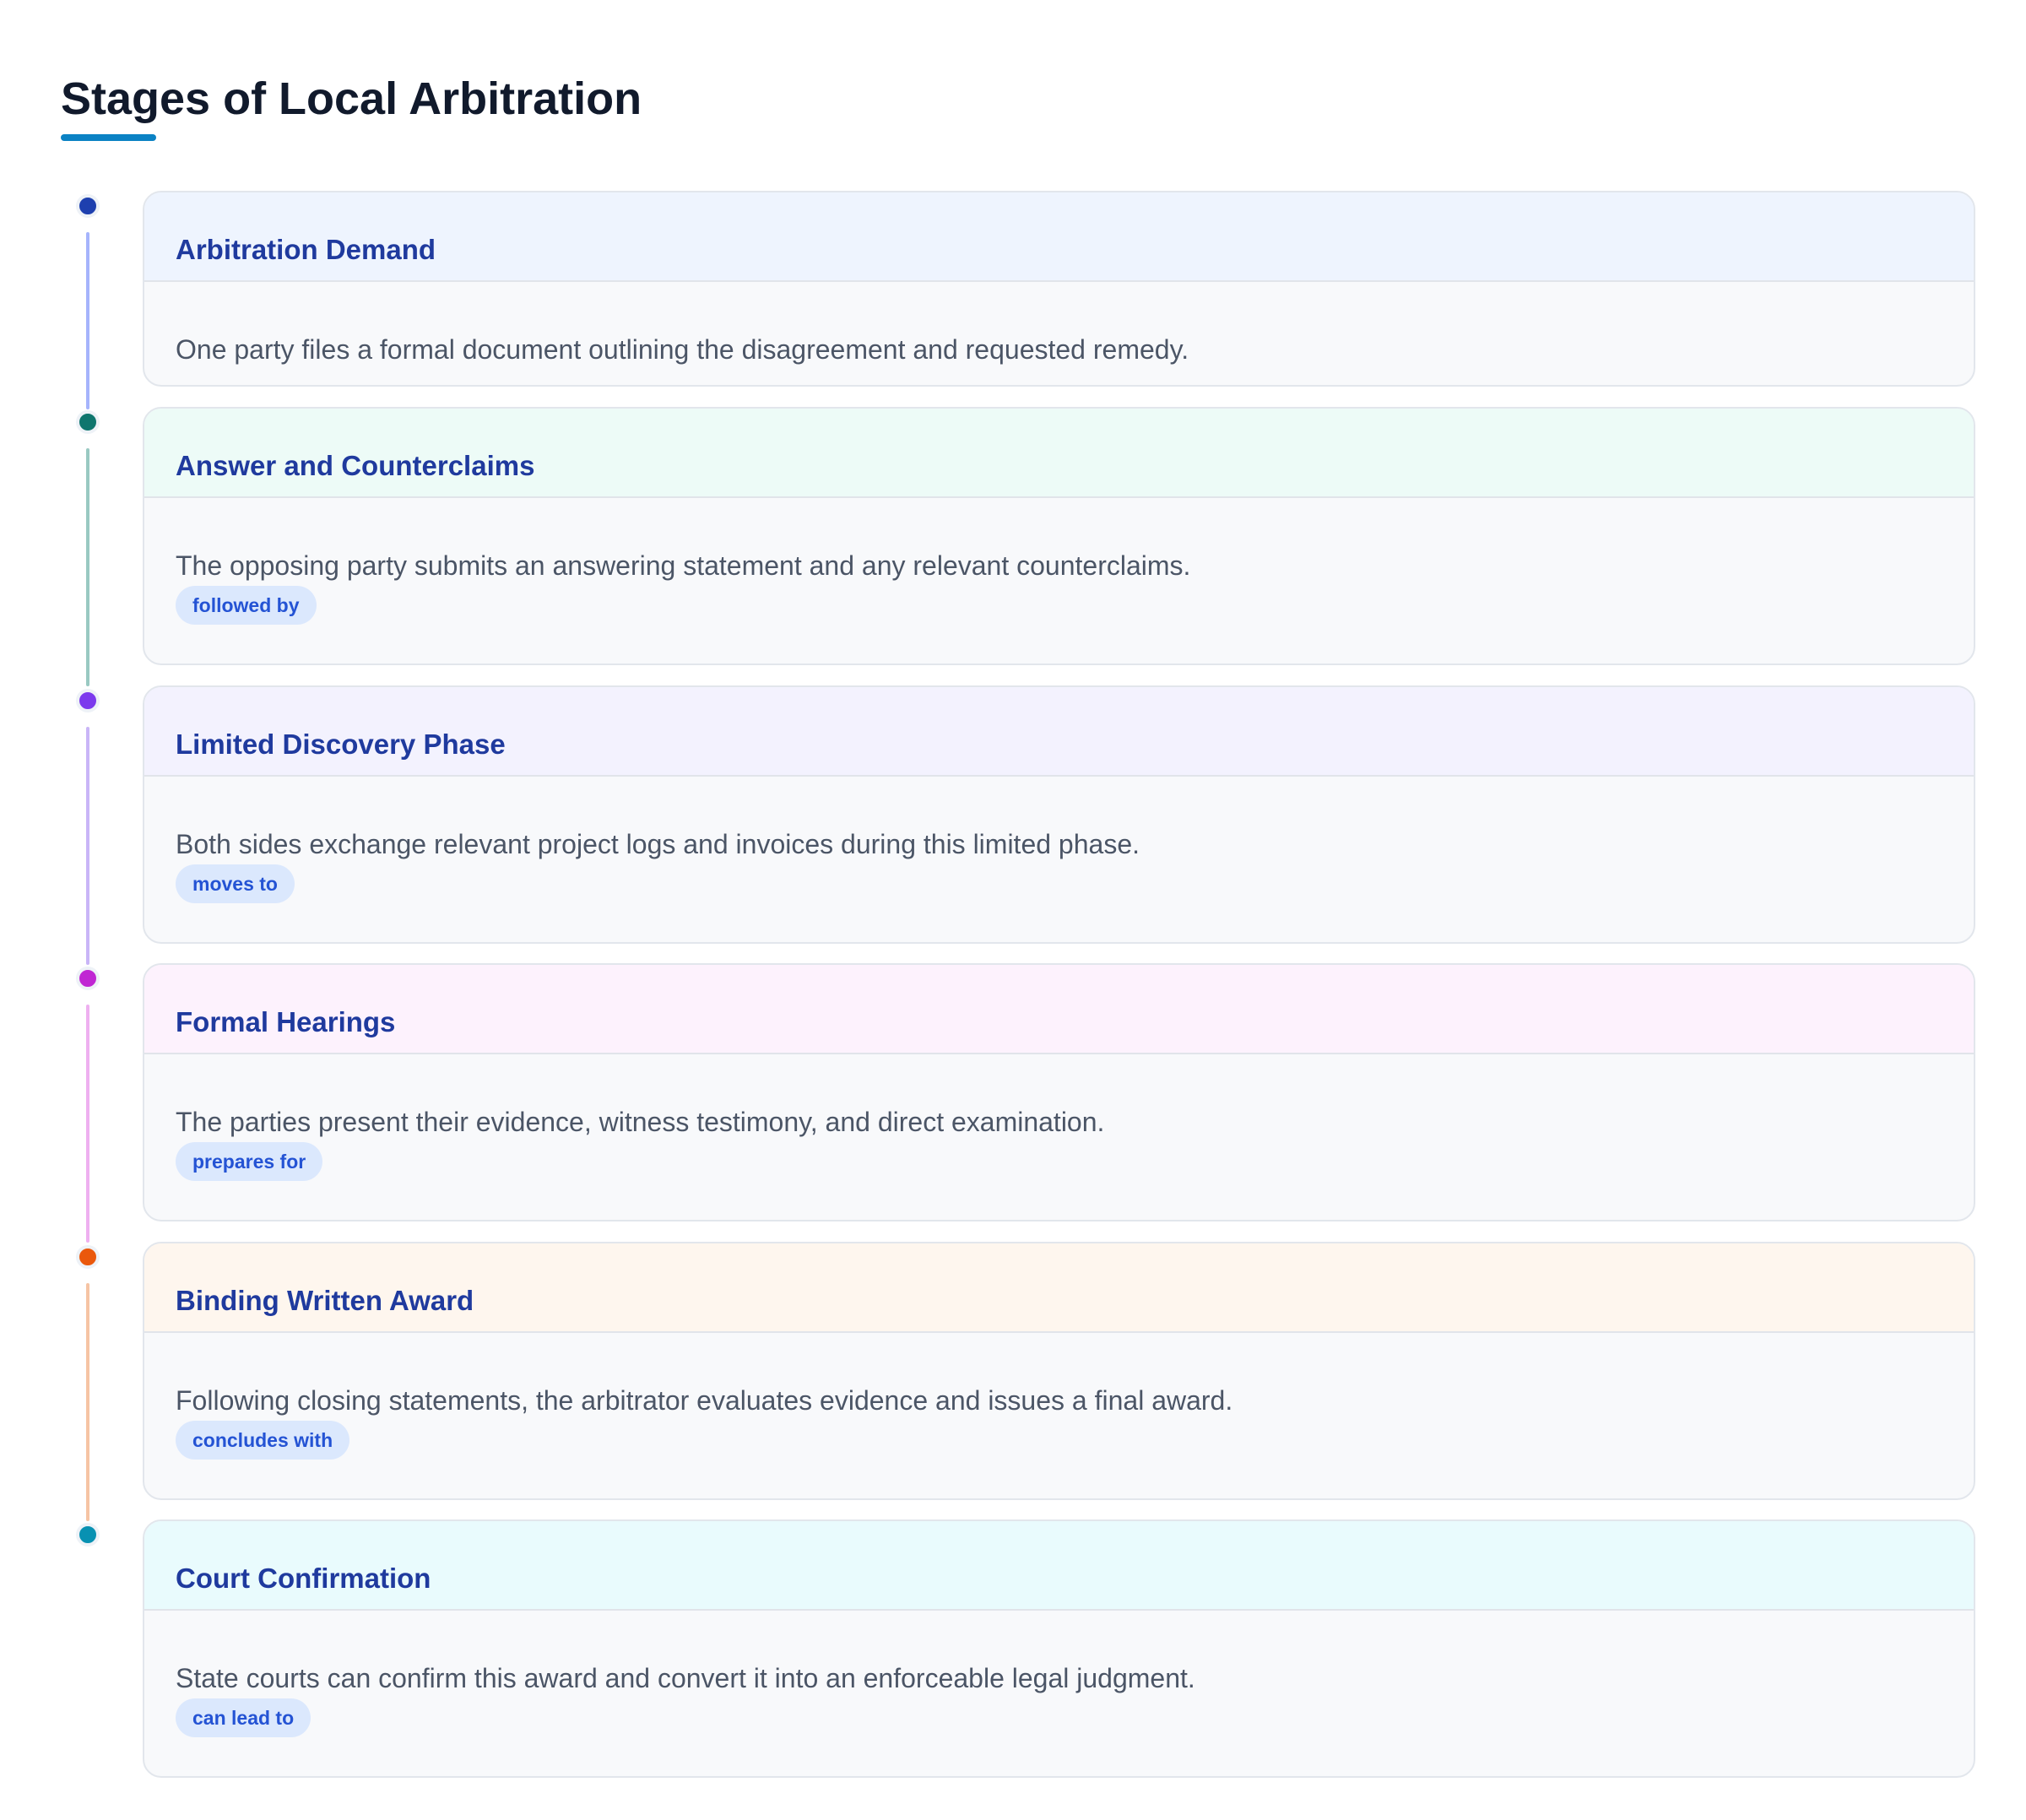  I want to click on stage-title: Formal Hearings, so click(286, 1021).